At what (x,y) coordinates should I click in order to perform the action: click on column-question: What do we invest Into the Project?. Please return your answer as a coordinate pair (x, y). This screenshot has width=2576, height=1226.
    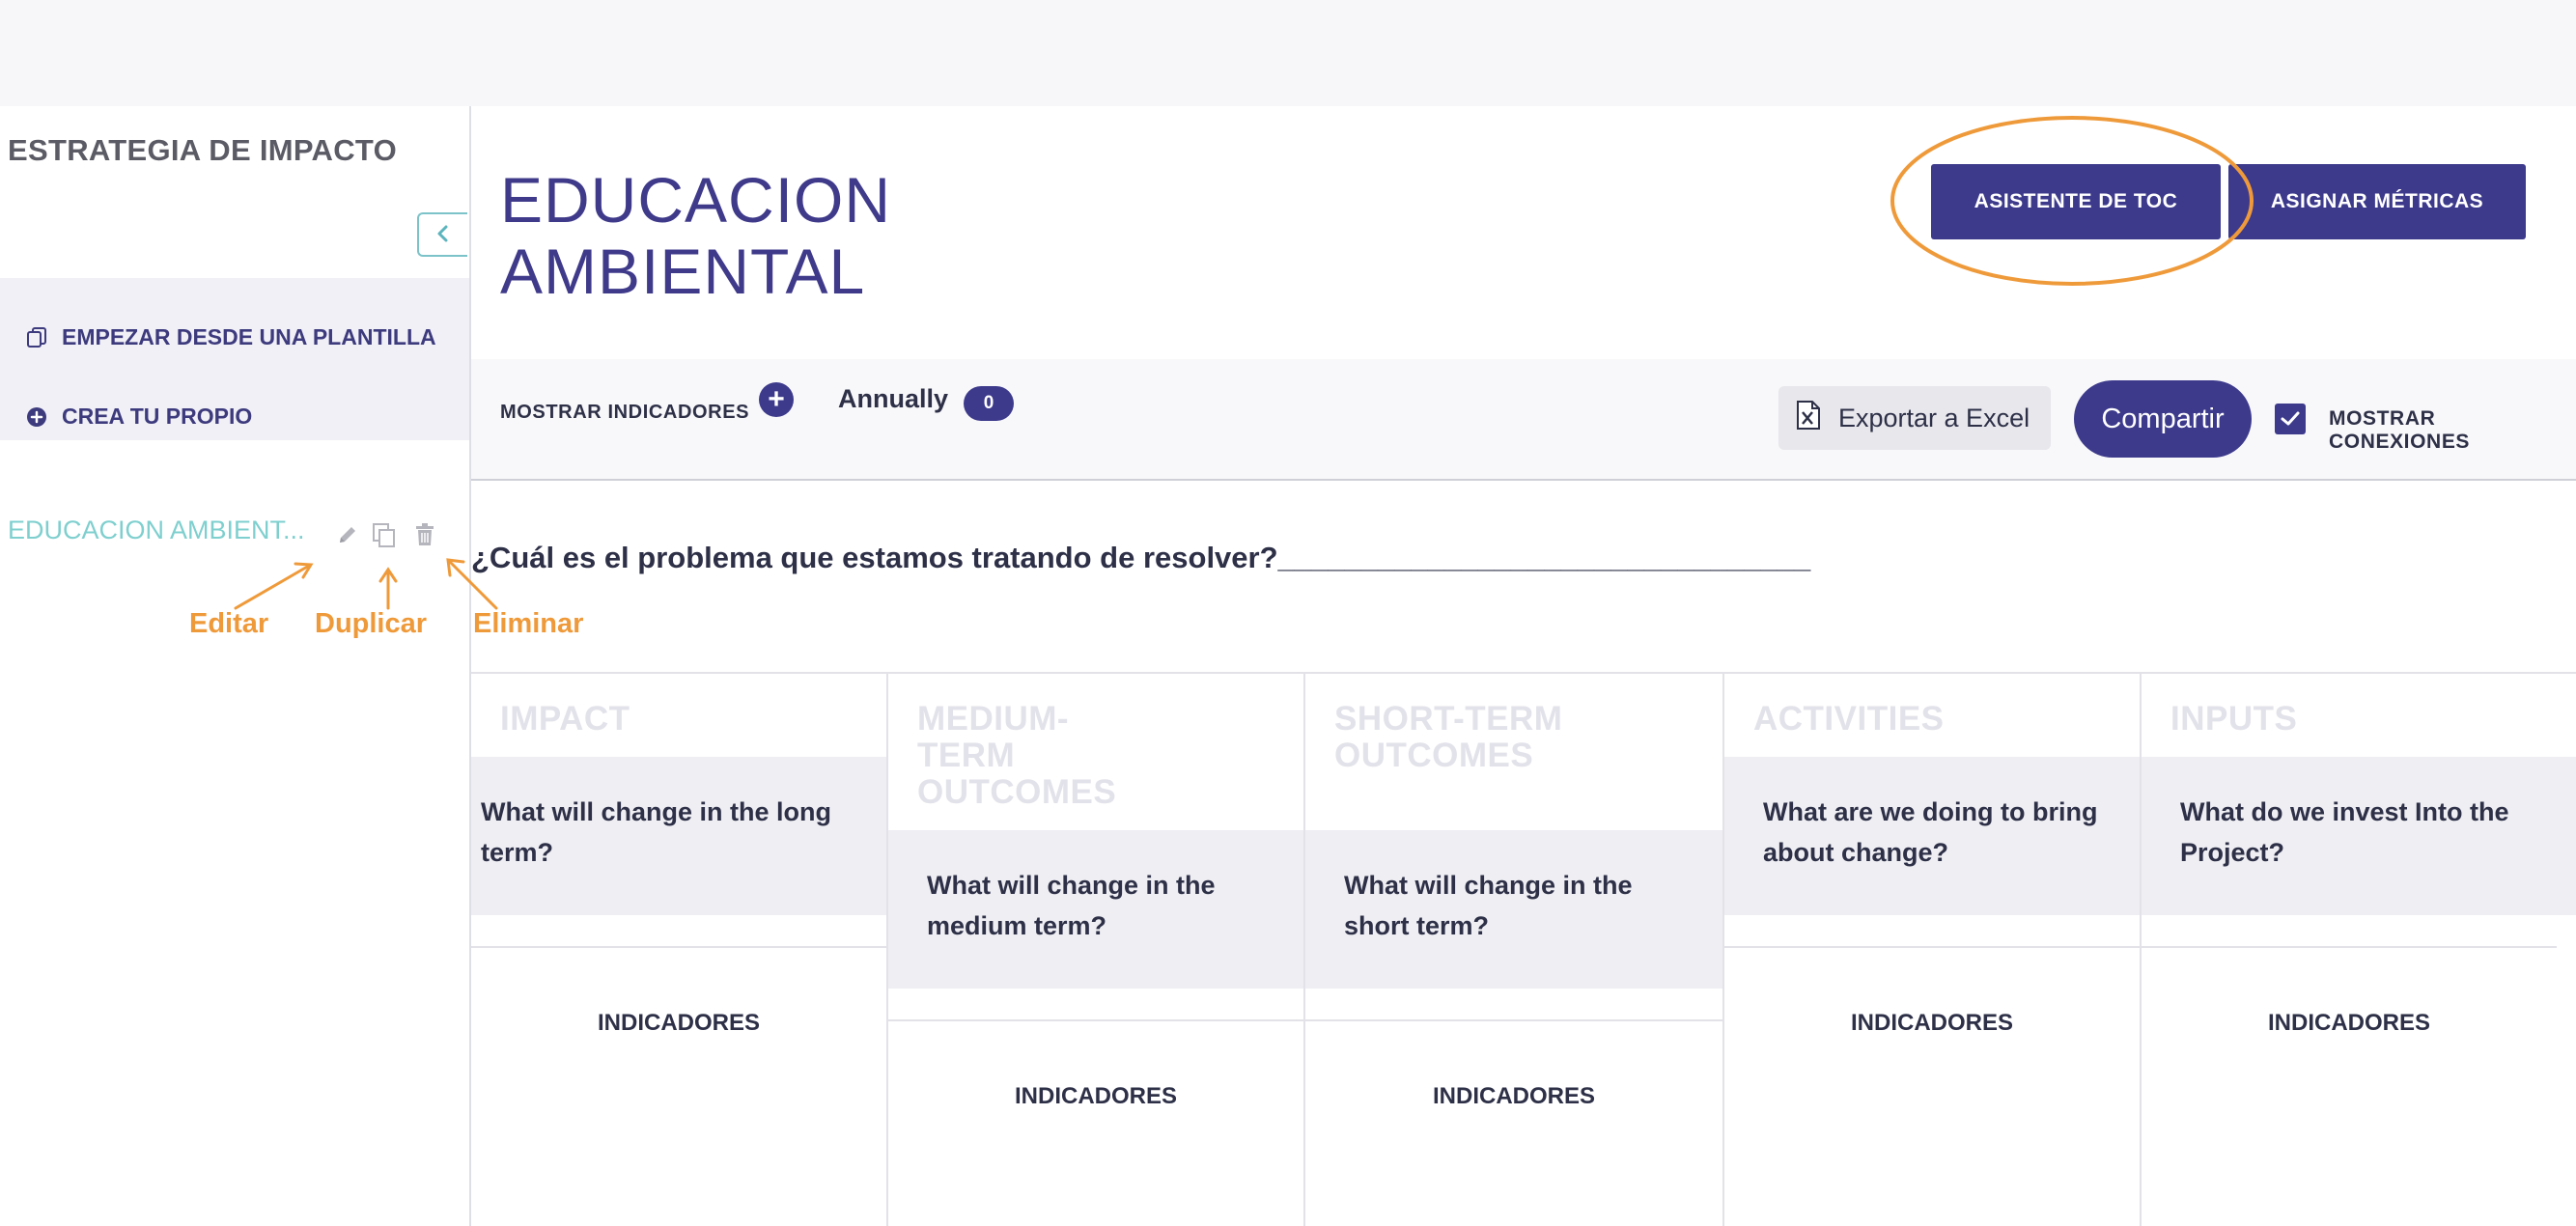
    Looking at the image, I should click on (2359, 836).